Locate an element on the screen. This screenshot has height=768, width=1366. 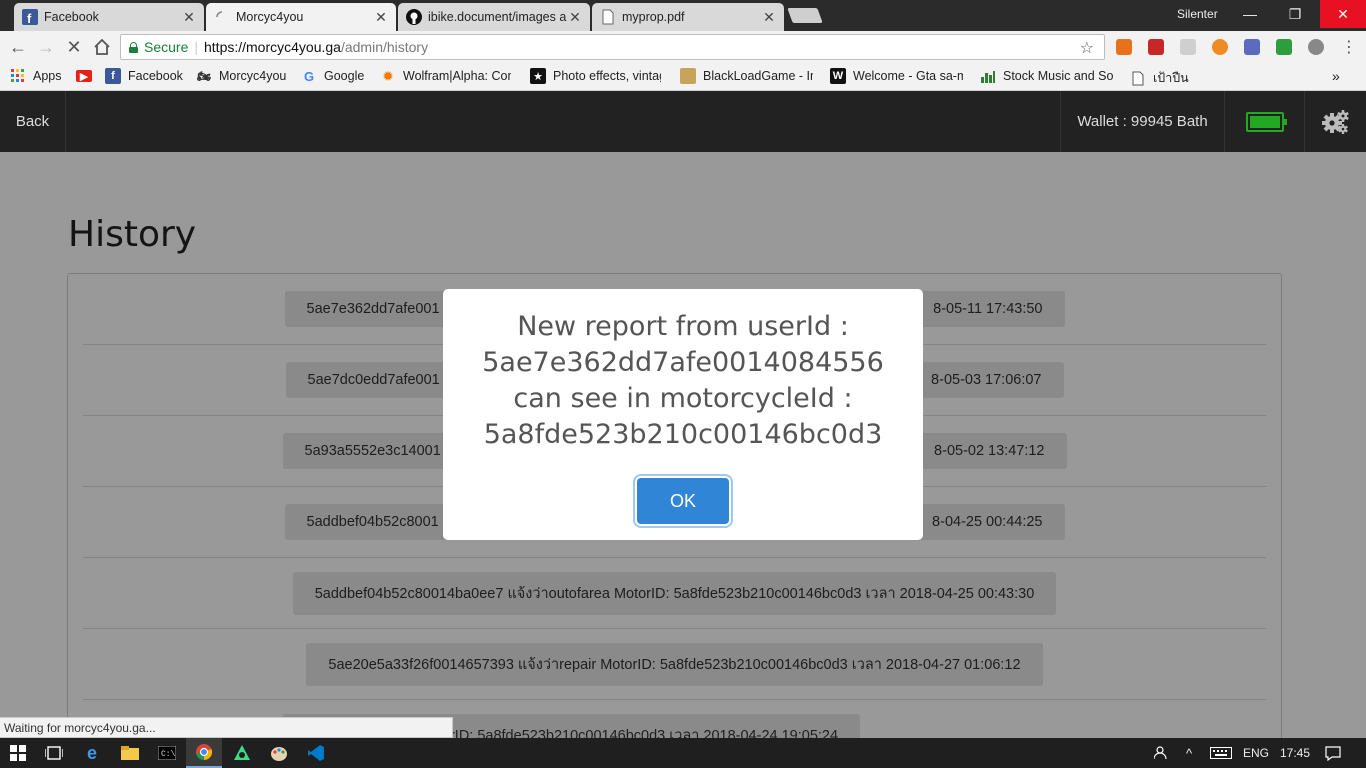
forward-arrow-icon: → is located at coordinates (46, 47).